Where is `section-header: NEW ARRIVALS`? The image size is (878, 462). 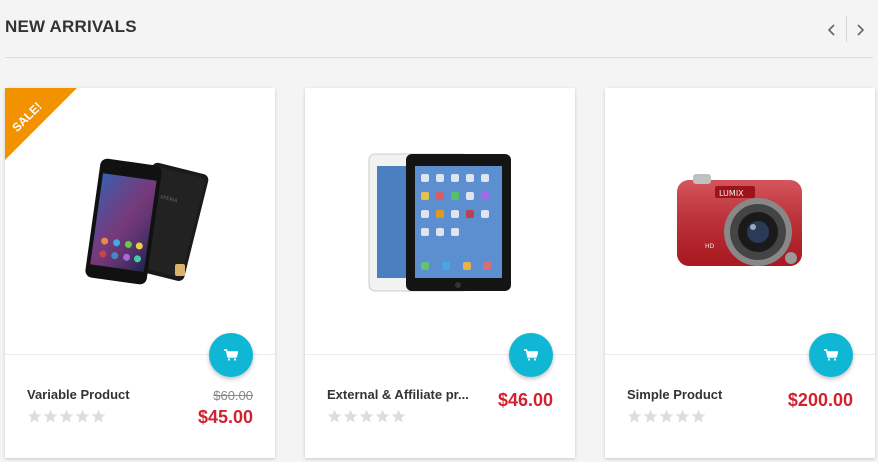
section-header: NEW ARRIVALS is located at coordinates (439, 29).